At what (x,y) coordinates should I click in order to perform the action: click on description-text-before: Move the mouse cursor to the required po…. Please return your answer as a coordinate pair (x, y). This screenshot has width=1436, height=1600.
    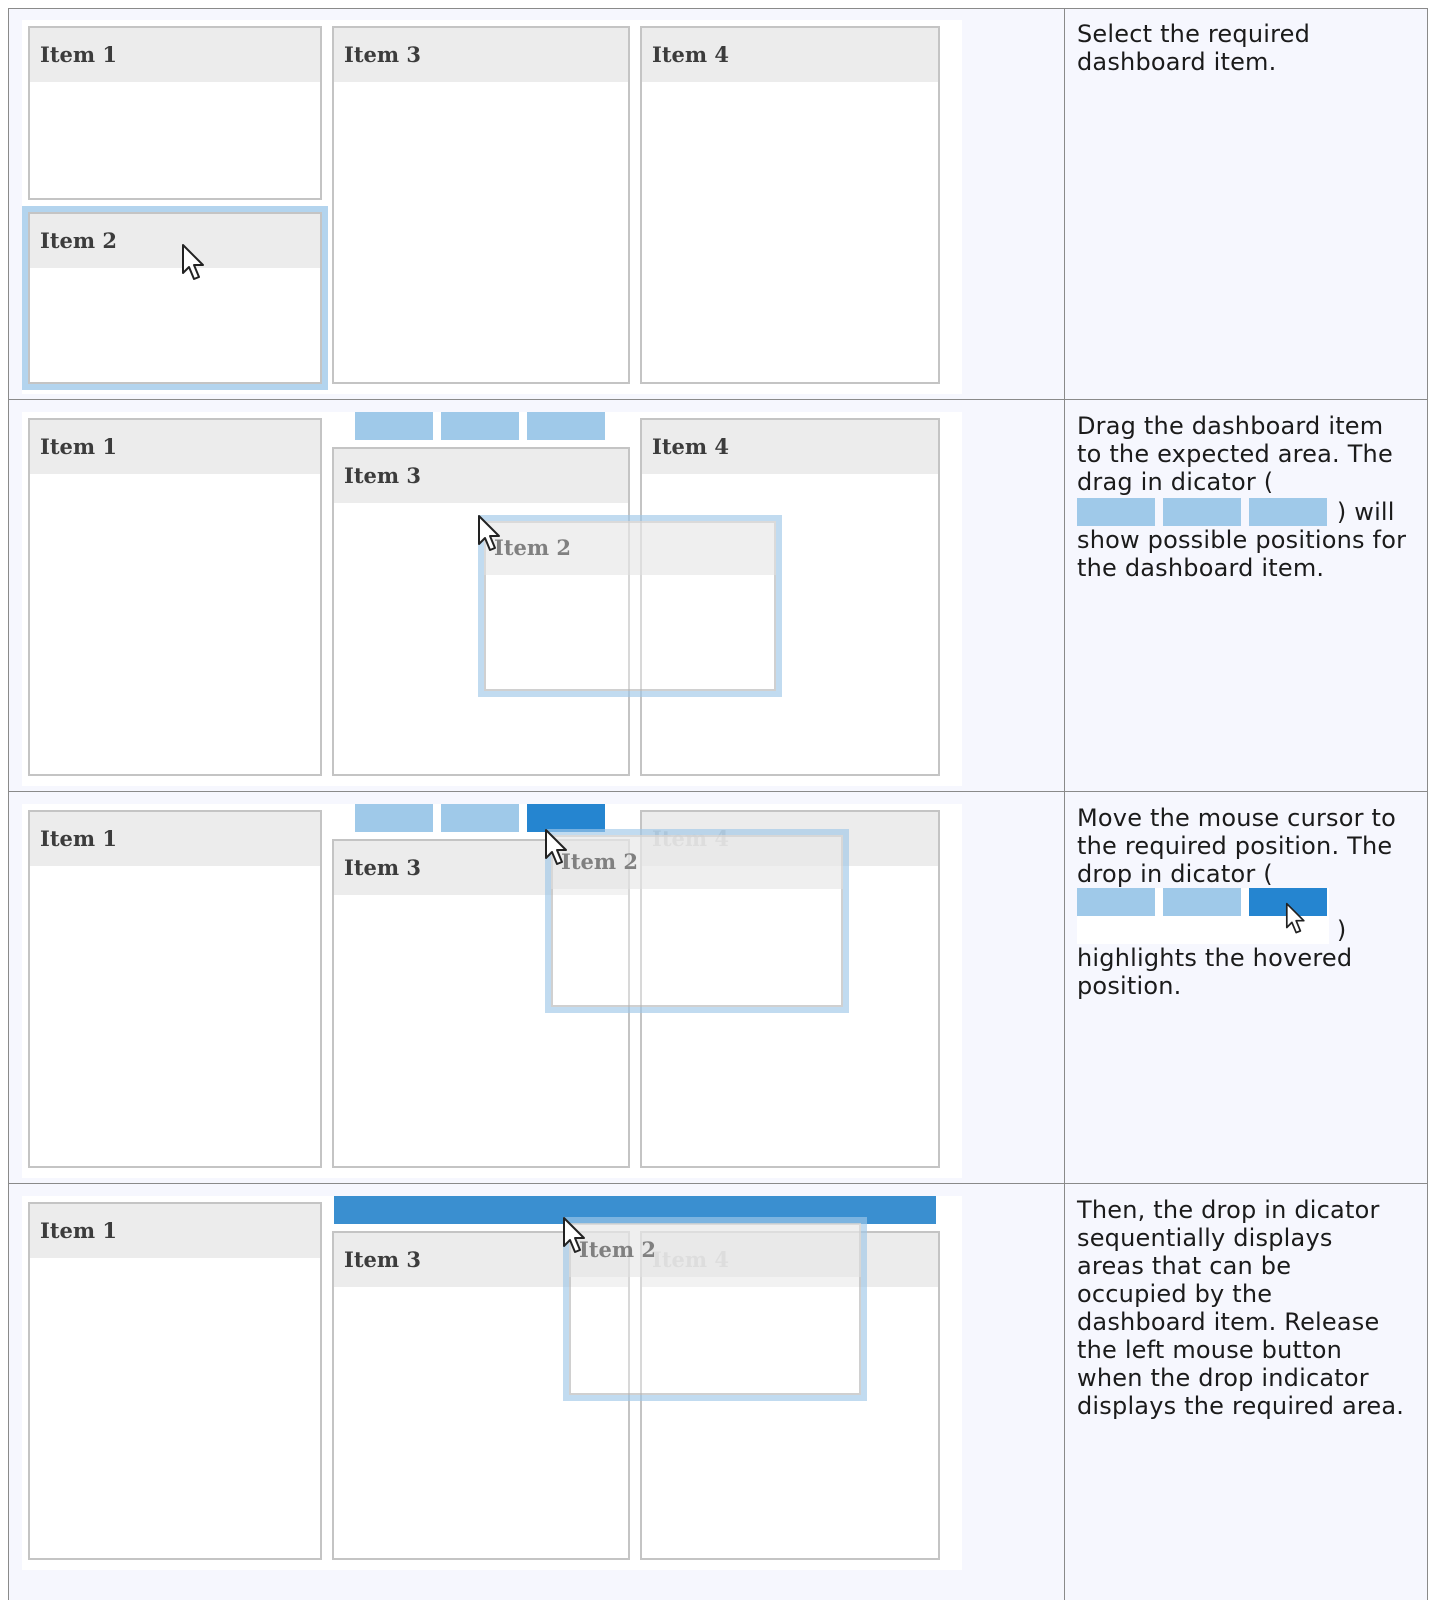
    Looking at the image, I should click on (1237, 846).